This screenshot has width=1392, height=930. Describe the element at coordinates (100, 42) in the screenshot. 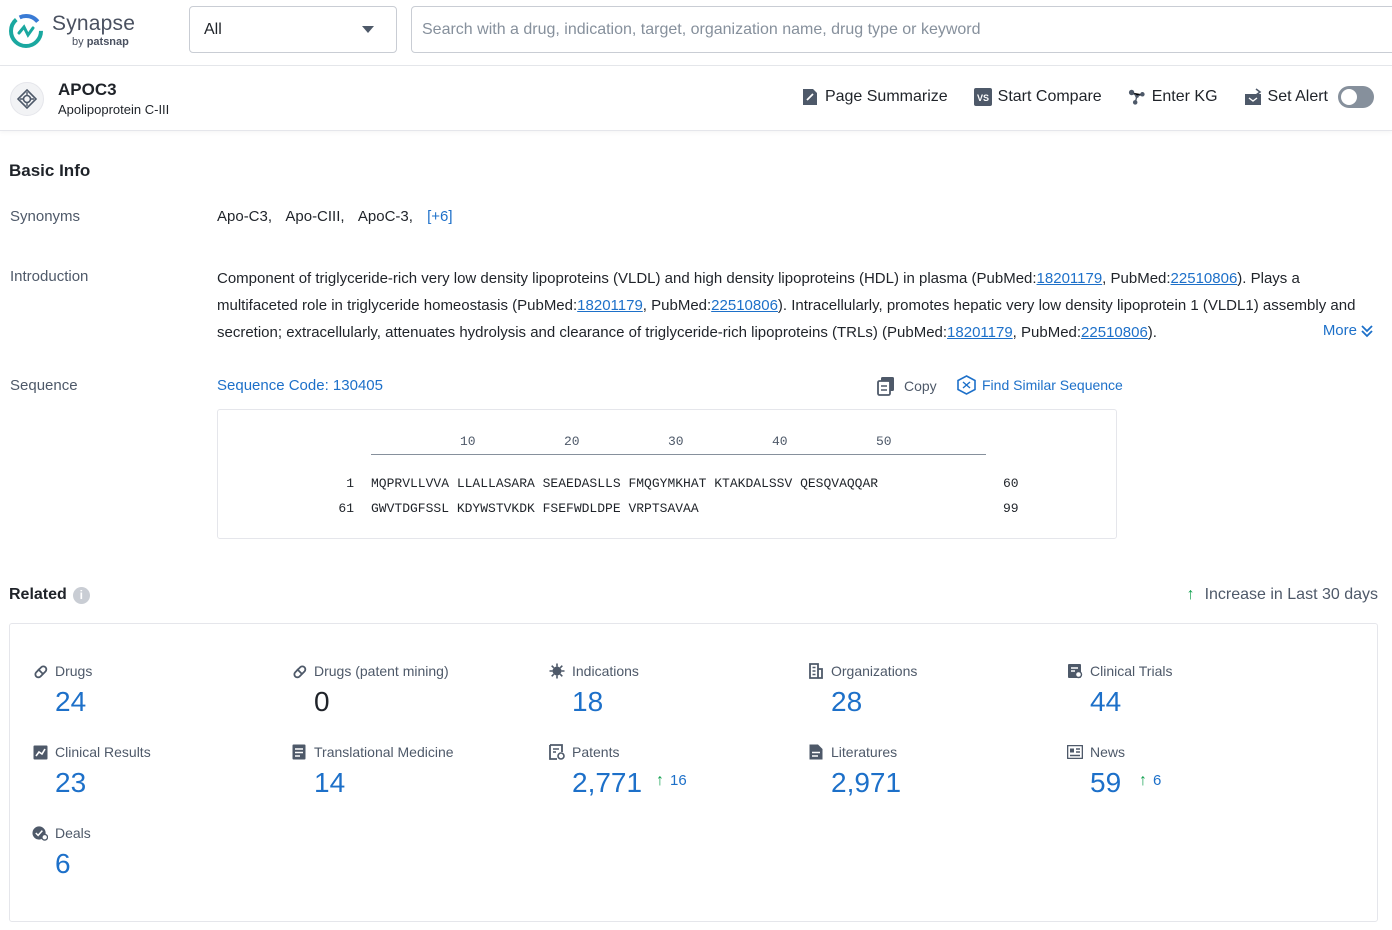

I see `logo-byline: by patsnap` at that location.